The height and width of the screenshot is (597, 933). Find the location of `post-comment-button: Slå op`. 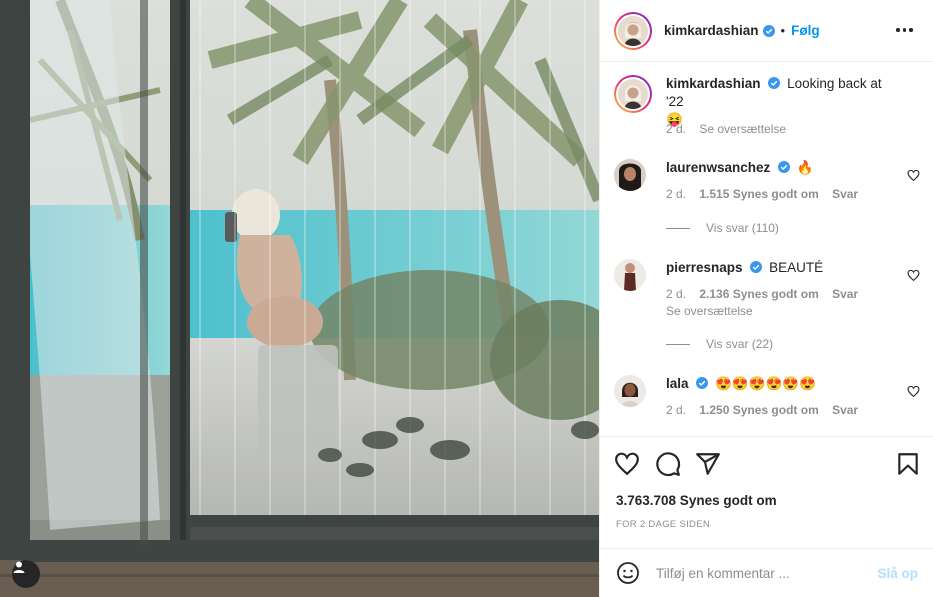

post-comment-button: Slå op is located at coordinates (897, 573).